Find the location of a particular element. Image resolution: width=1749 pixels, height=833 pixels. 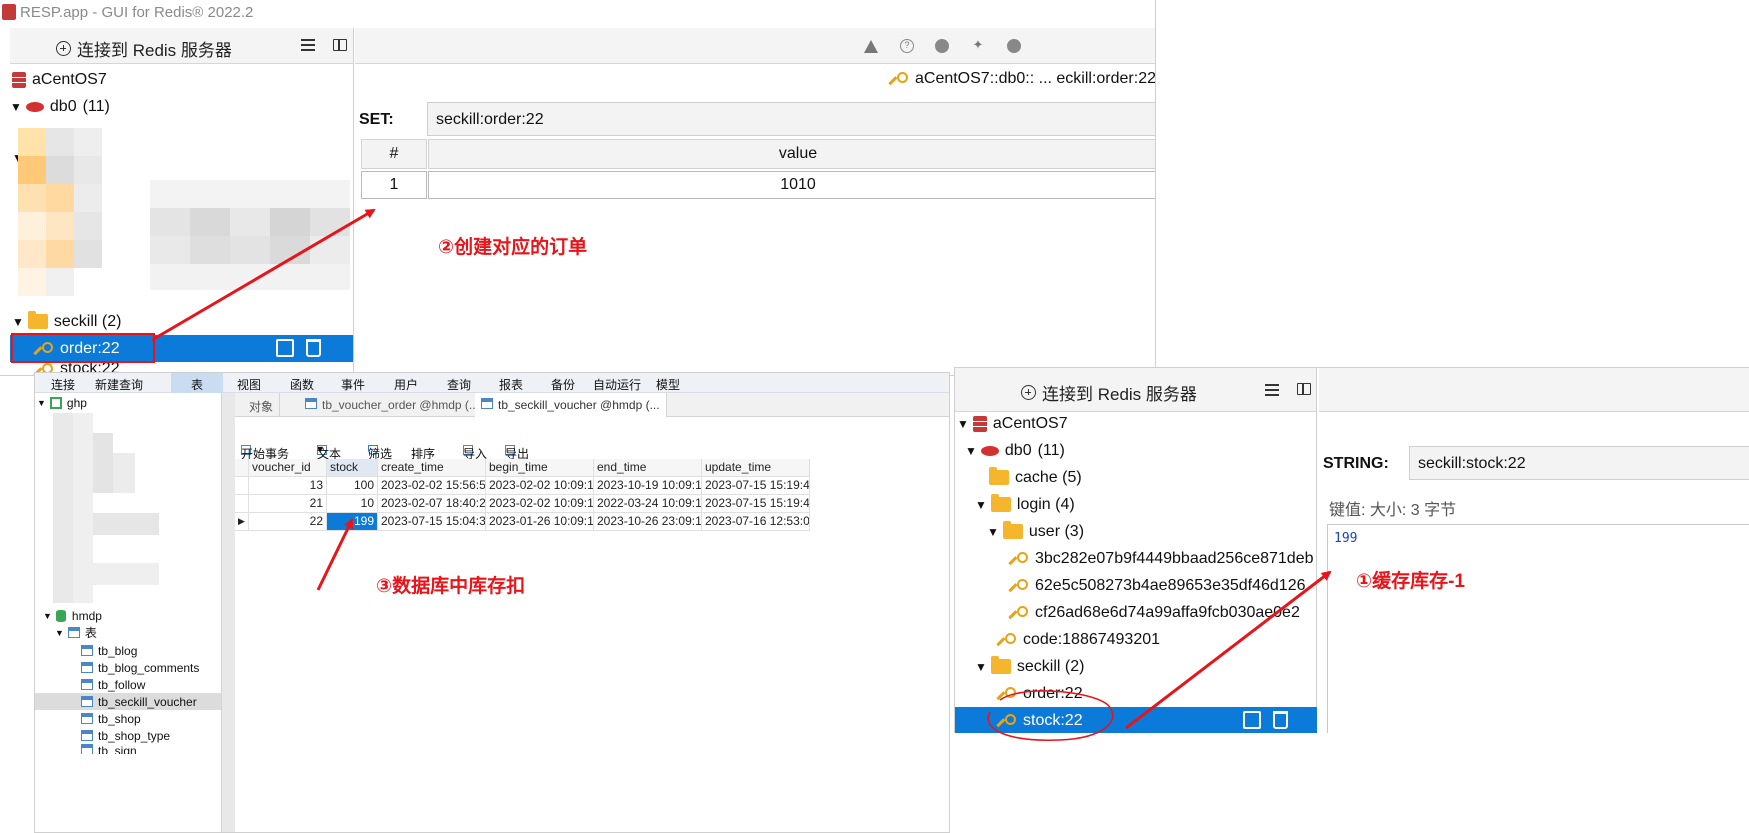

grid-cell: 2023-02-02 15:56:58 is located at coordinates (432, 486).